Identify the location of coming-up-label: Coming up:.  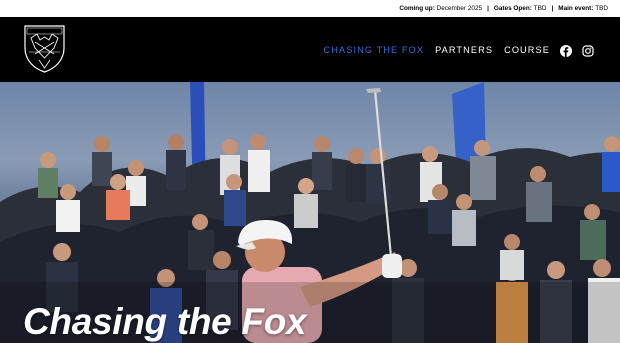
(417, 8).